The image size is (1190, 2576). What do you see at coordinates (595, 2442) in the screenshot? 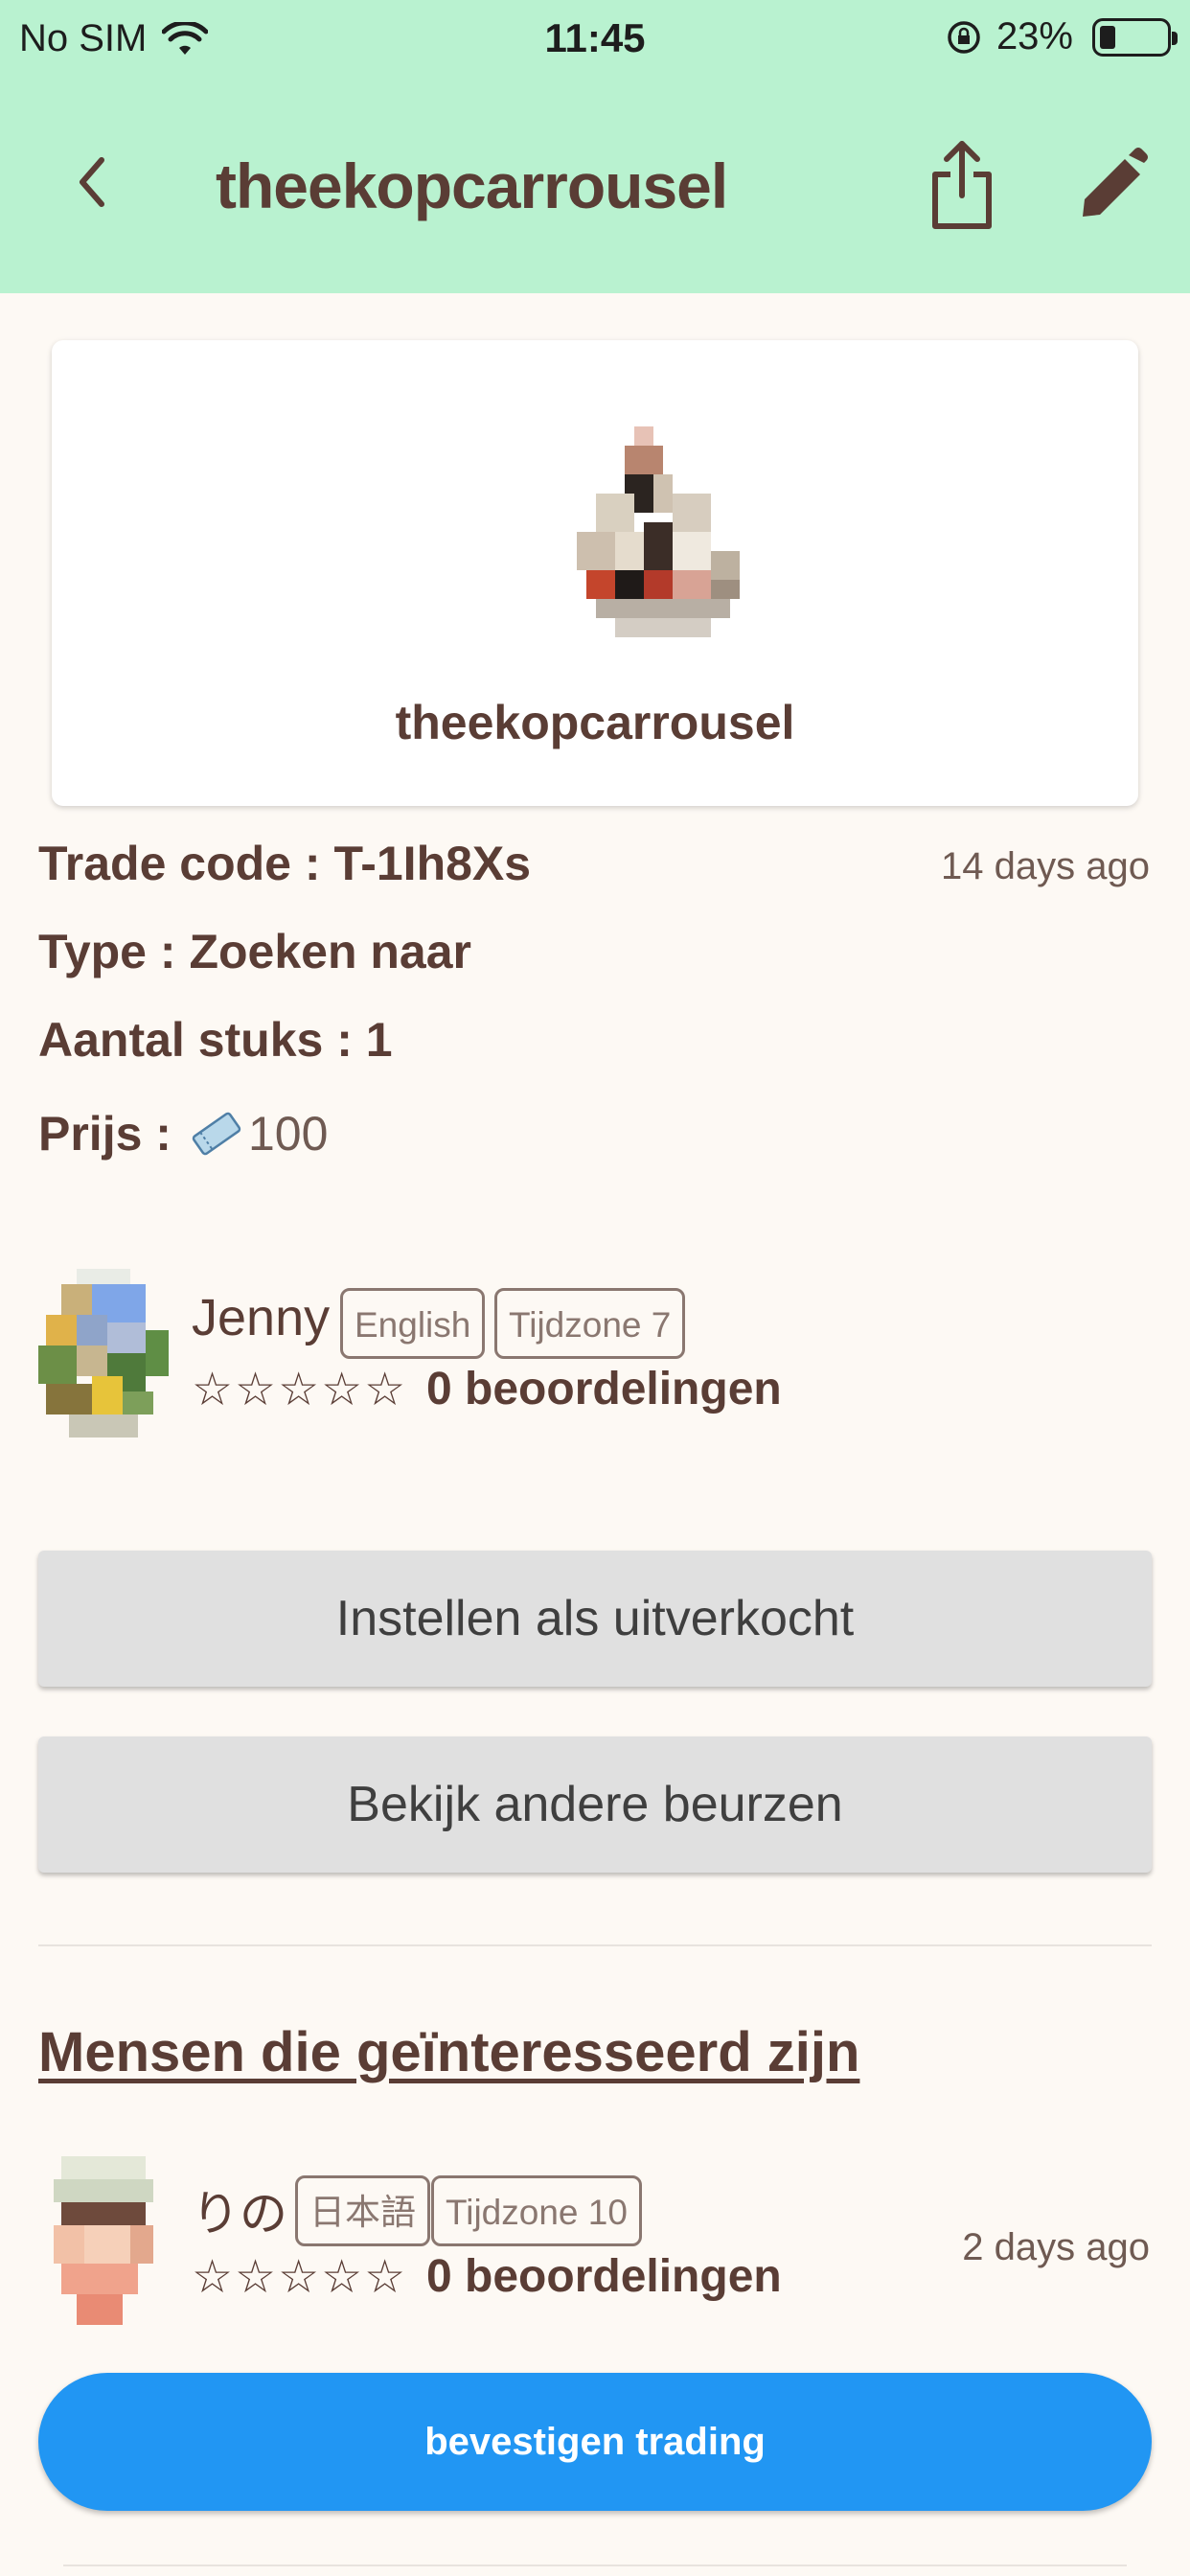
I see `confirm-trading-button: bevestigen trading` at bounding box center [595, 2442].